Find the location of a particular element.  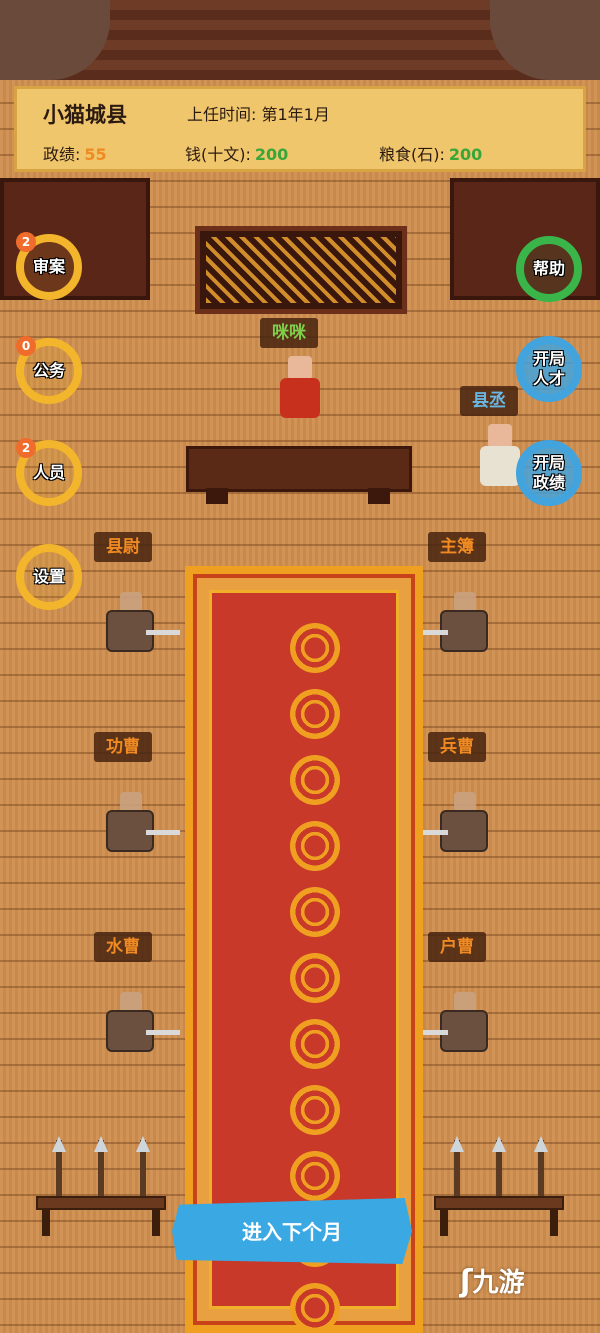

official-name-zhubu: 主簿 is located at coordinates (457, 547).